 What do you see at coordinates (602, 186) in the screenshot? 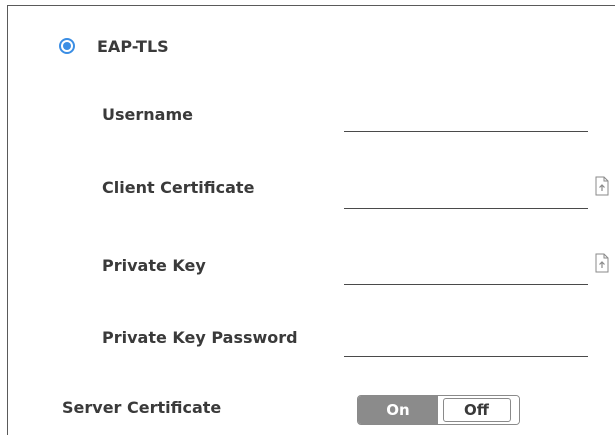
I see `client-certificate-upload-icon` at bounding box center [602, 186].